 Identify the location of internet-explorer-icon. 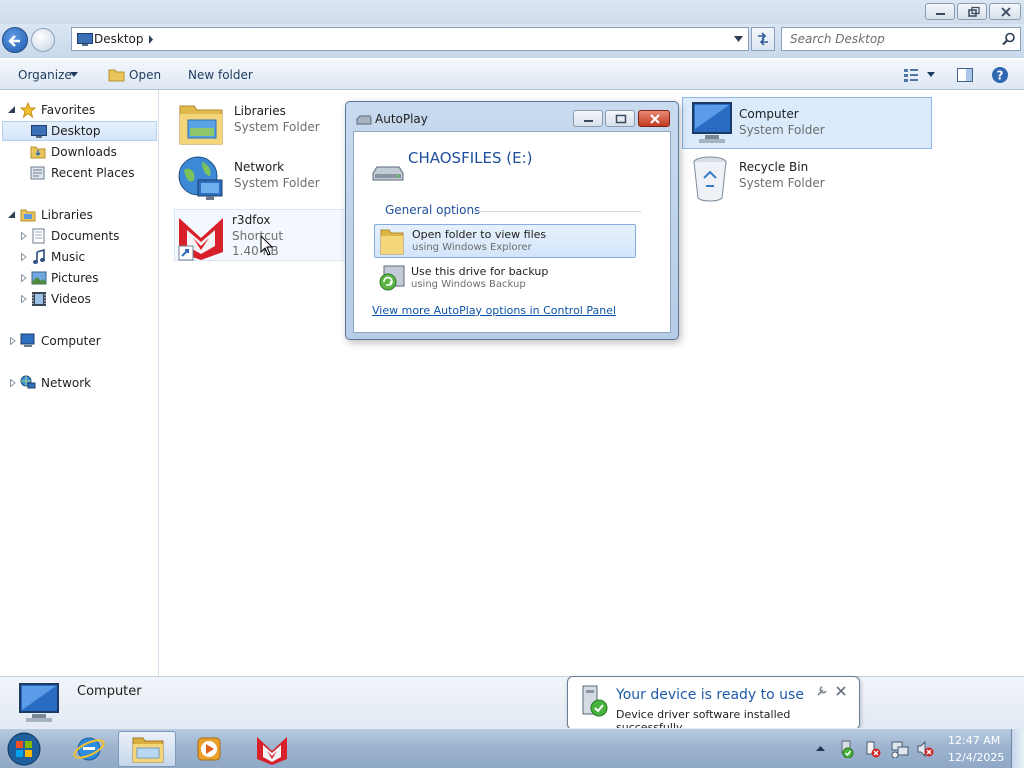
(89, 749).